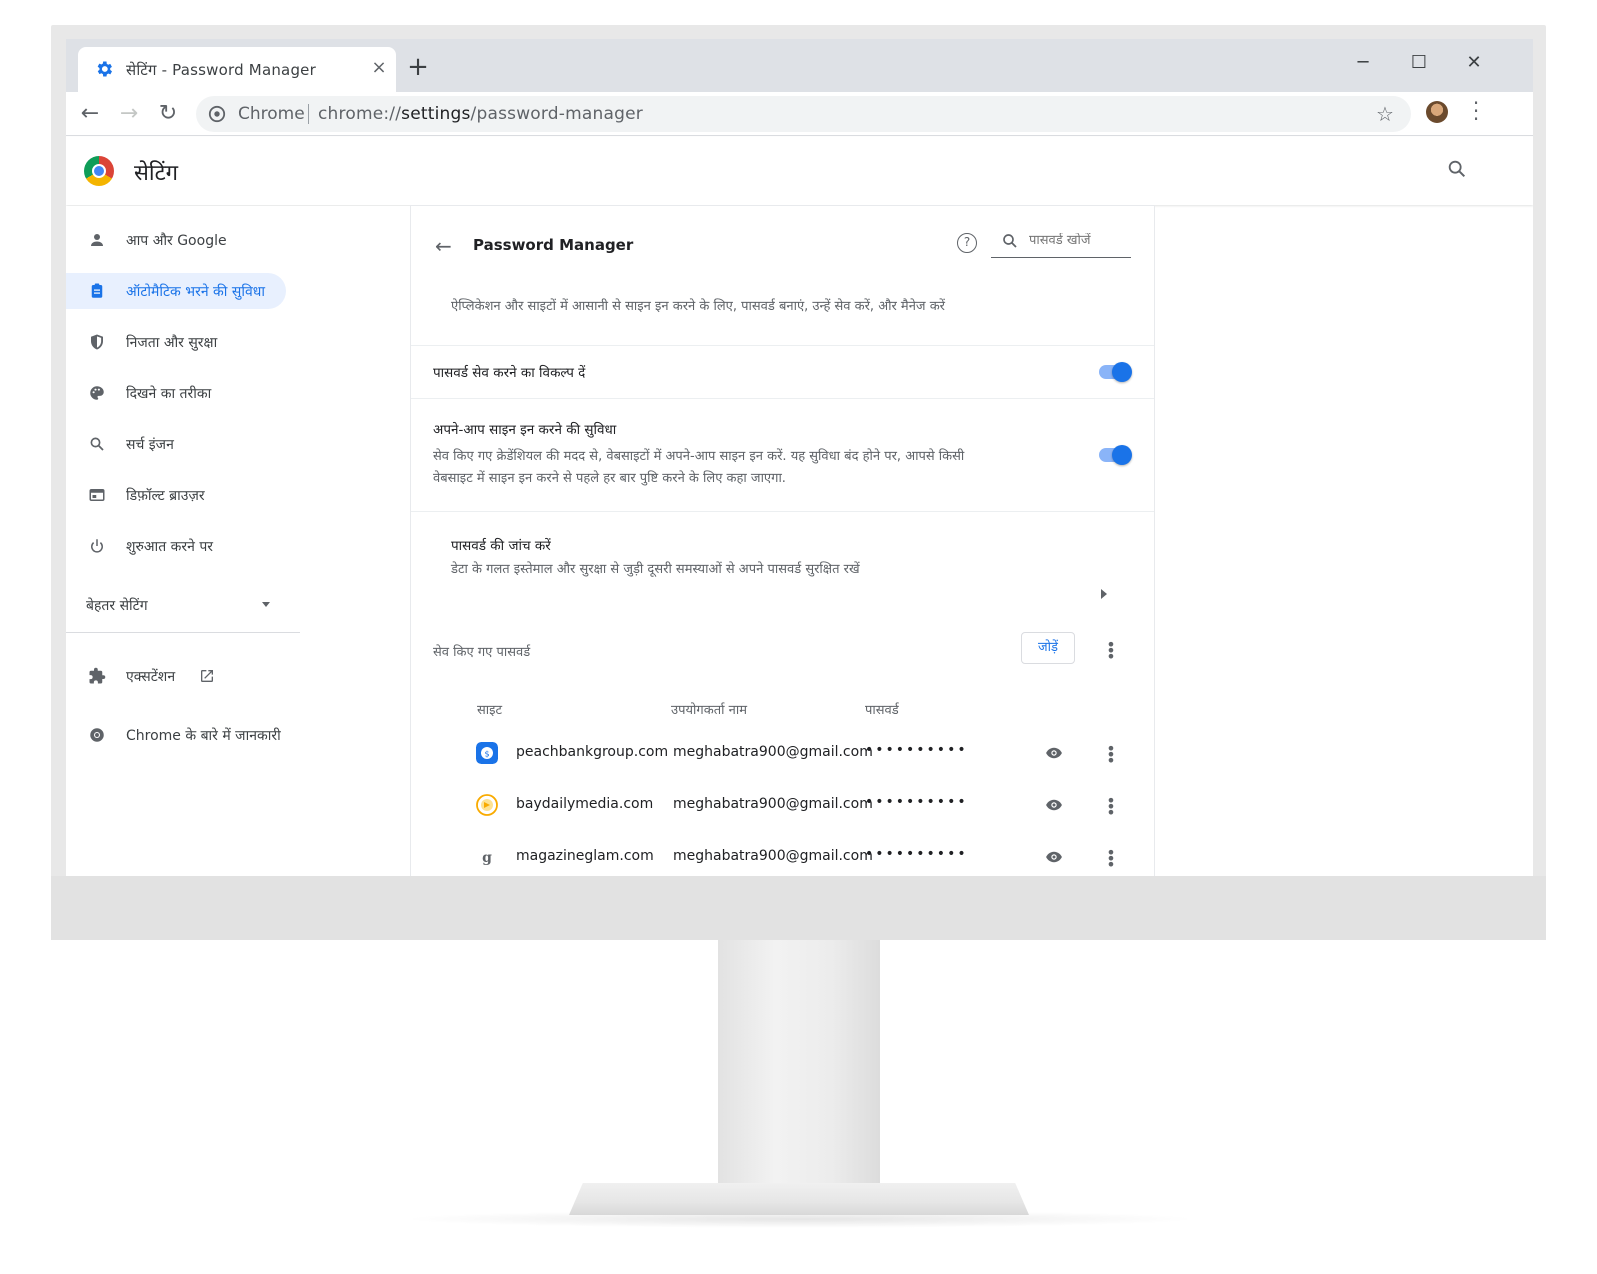  I want to click on monitor-stand-neck, so click(799, 1062).